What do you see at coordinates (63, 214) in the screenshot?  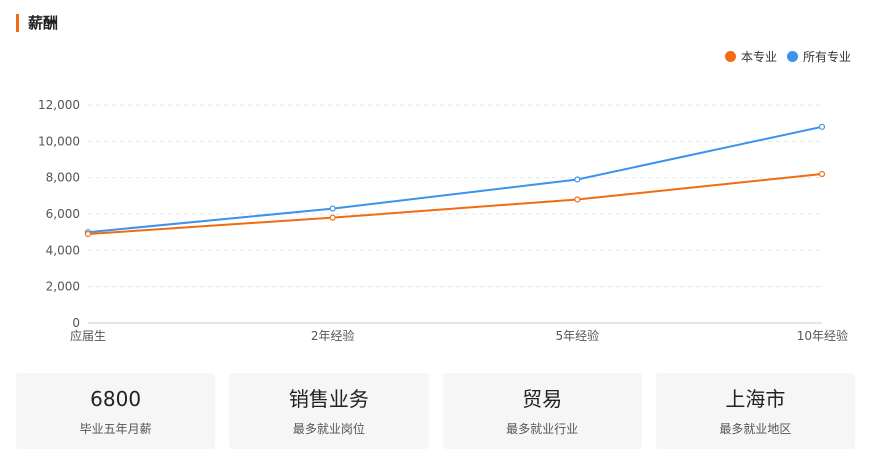 I see `y-tick-label: 6,000` at bounding box center [63, 214].